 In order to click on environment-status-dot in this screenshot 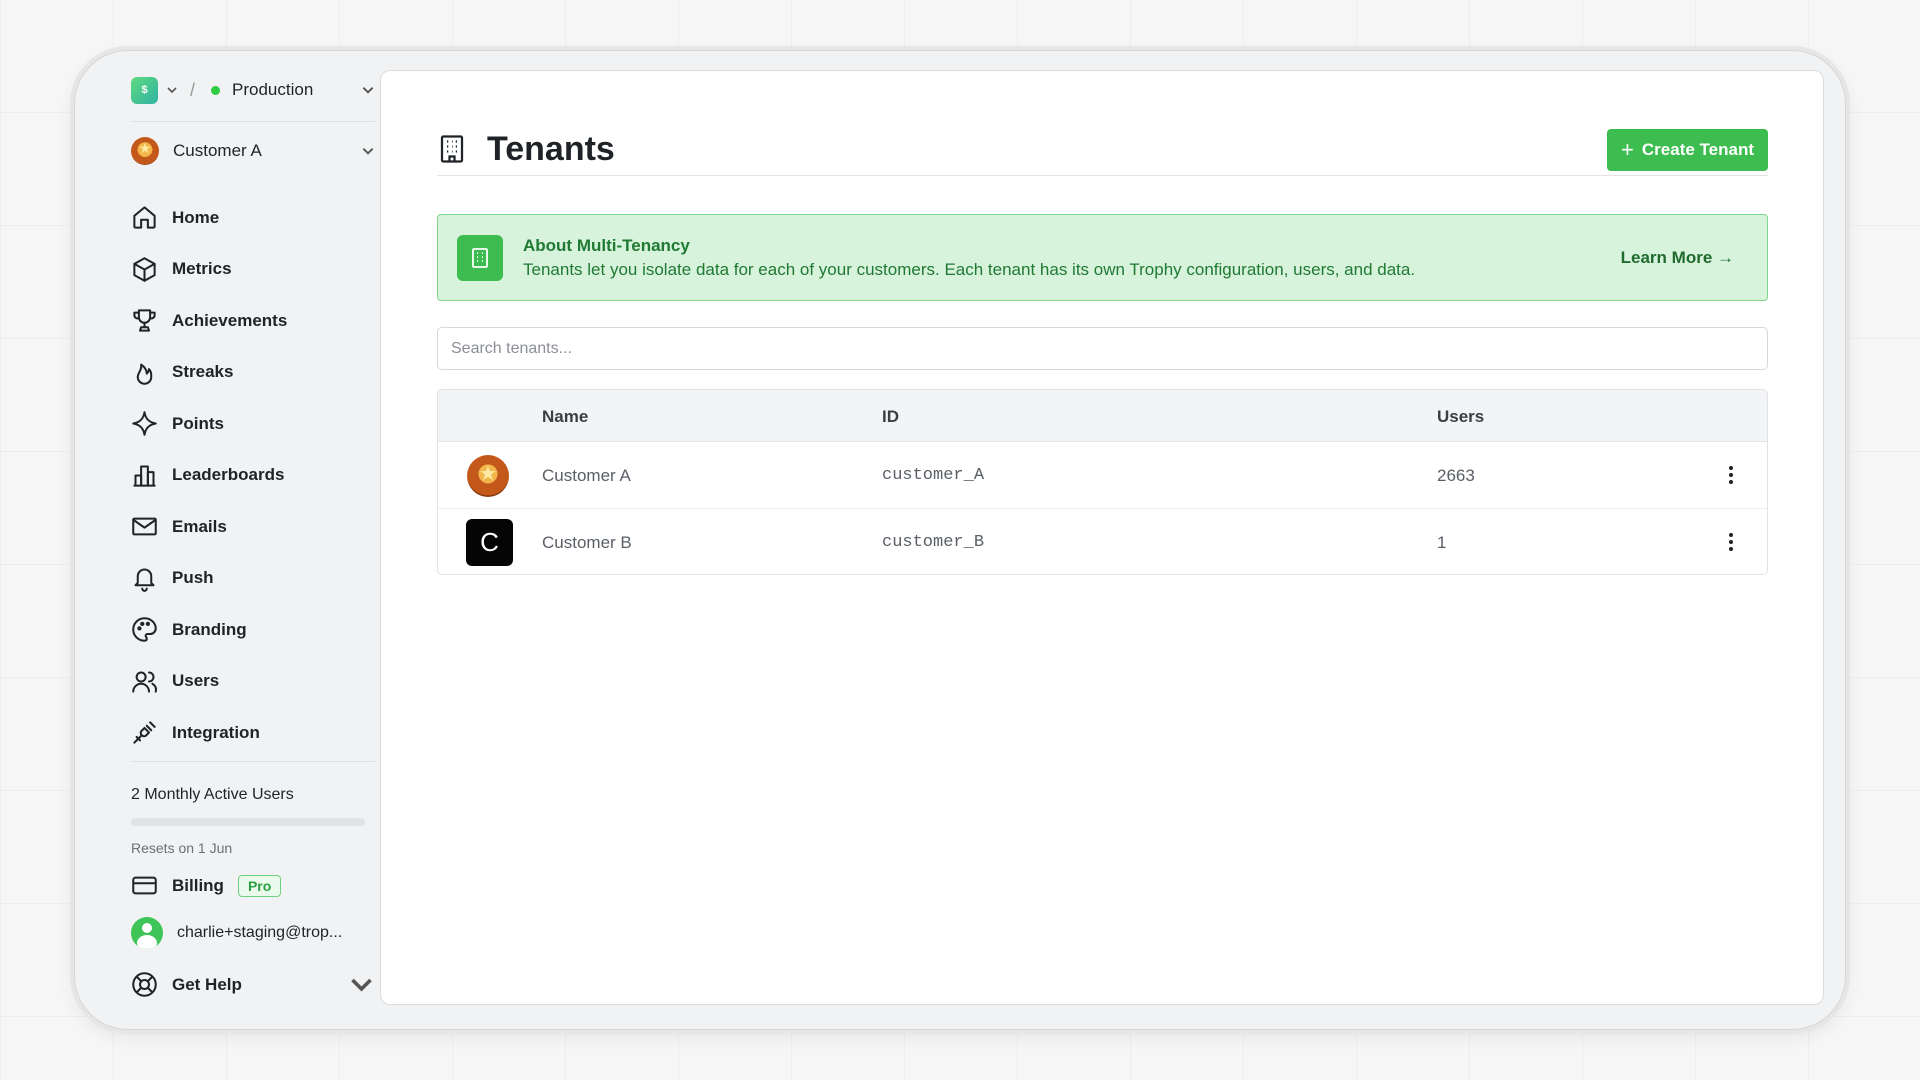, I will do `click(216, 90)`.